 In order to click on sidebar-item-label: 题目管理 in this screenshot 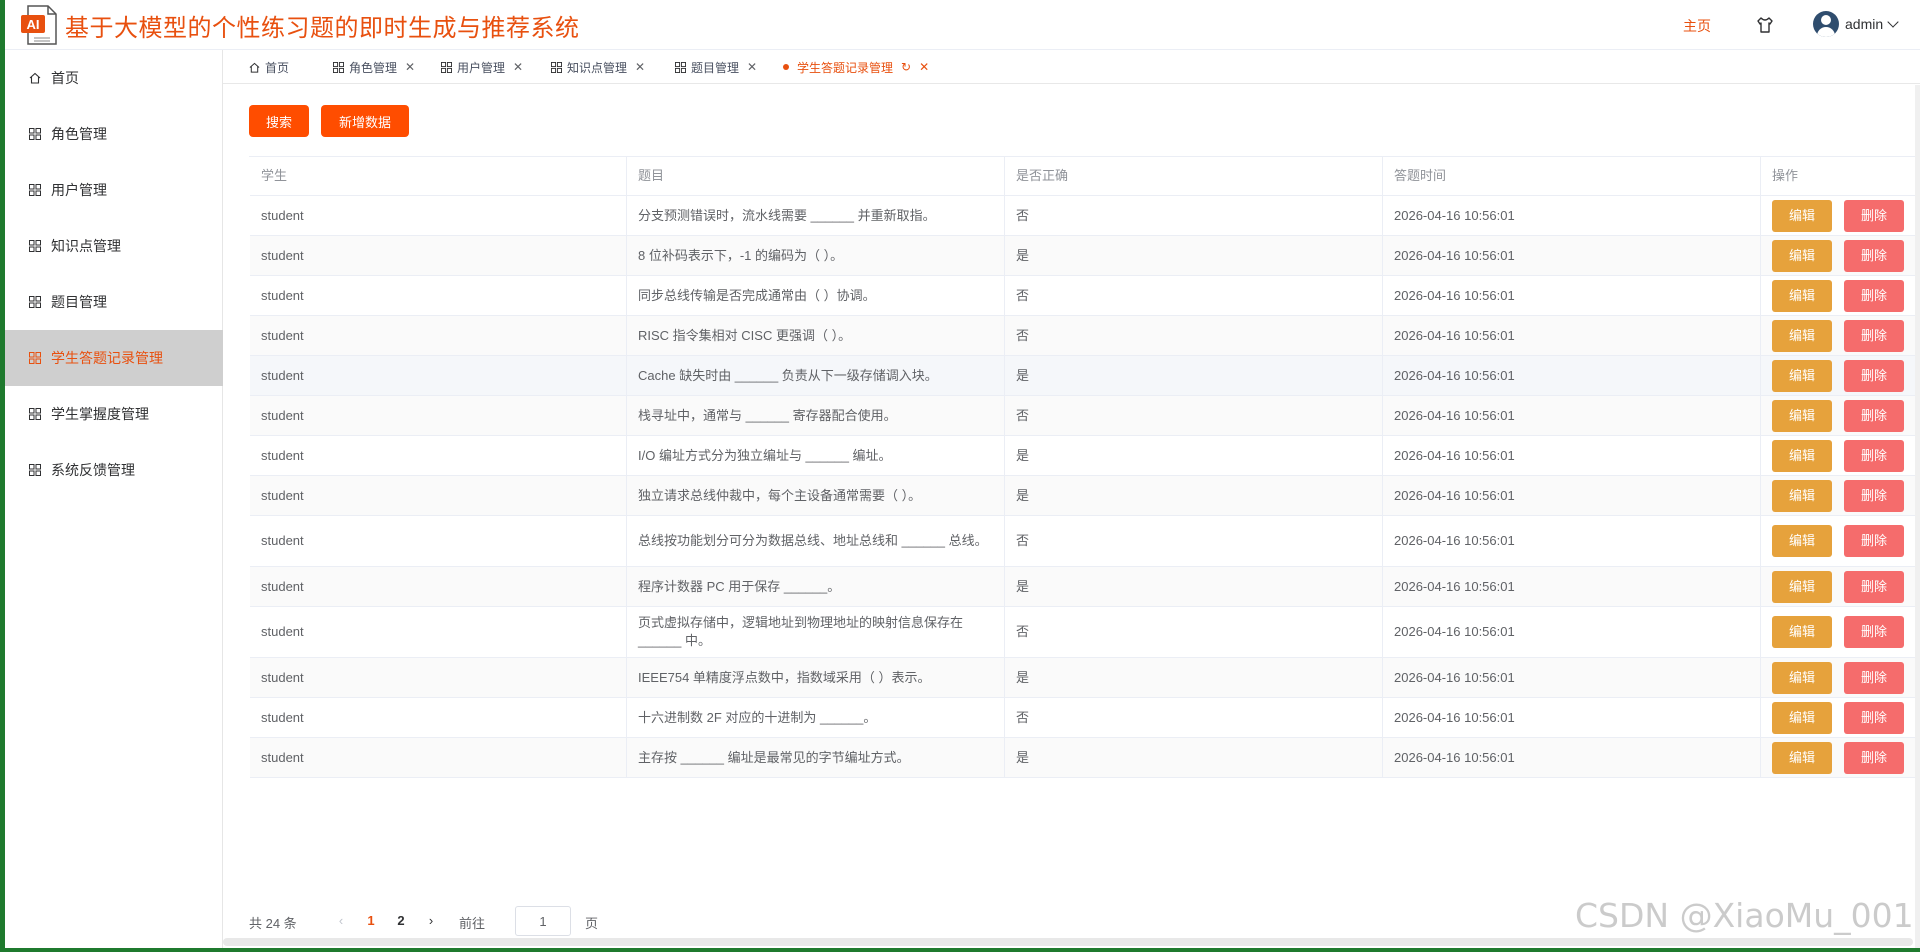, I will do `click(79, 302)`.